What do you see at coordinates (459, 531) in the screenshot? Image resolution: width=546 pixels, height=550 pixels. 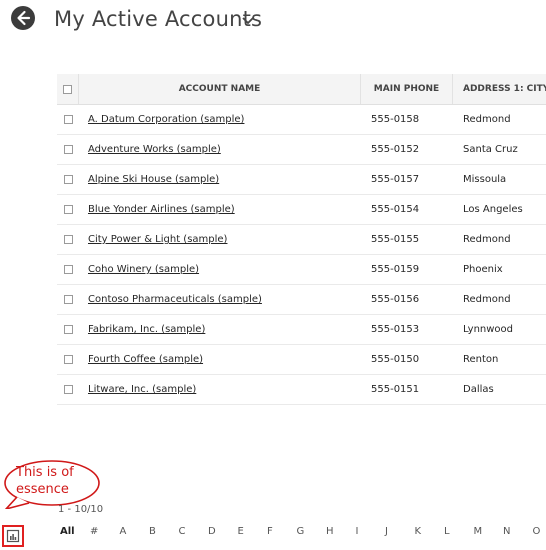 I see `filter-letter: L` at bounding box center [459, 531].